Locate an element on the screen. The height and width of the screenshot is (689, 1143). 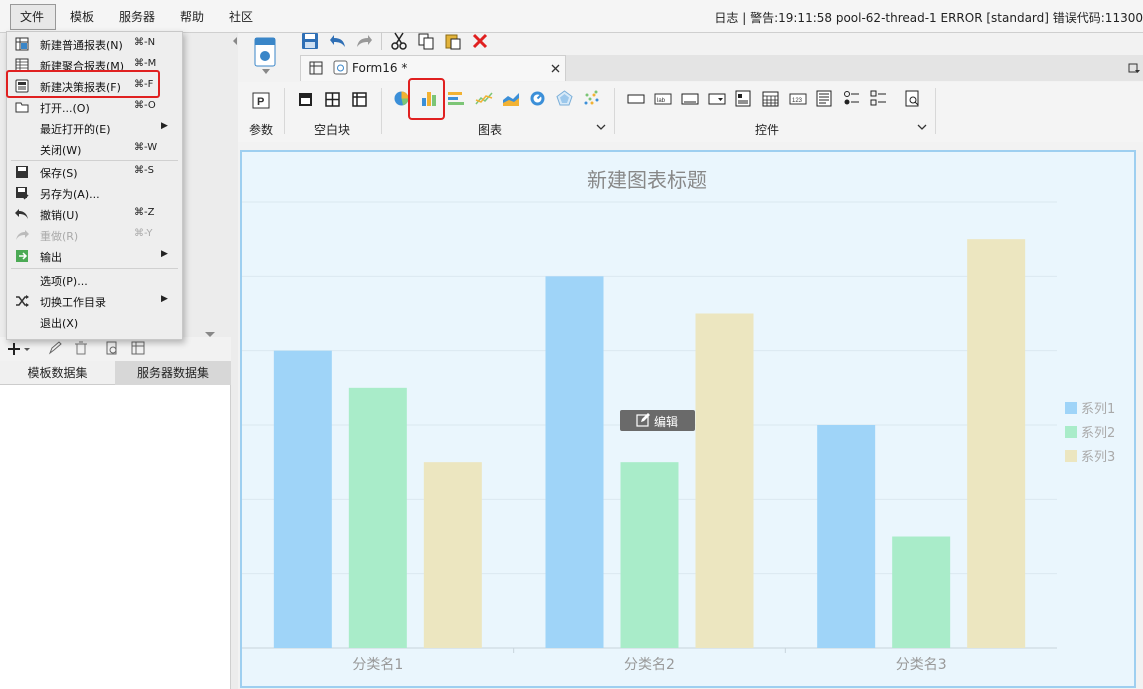
absolute-layout-icon is located at coordinates (305, 99).